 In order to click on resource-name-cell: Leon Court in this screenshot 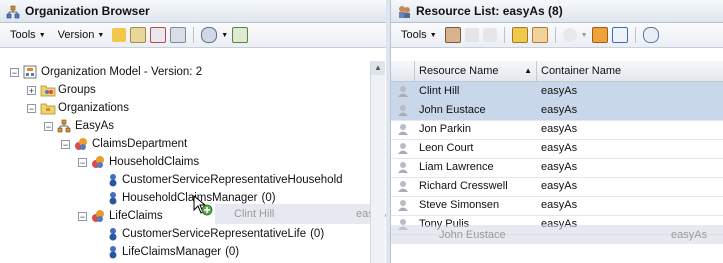, I will do `click(446, 148)`.